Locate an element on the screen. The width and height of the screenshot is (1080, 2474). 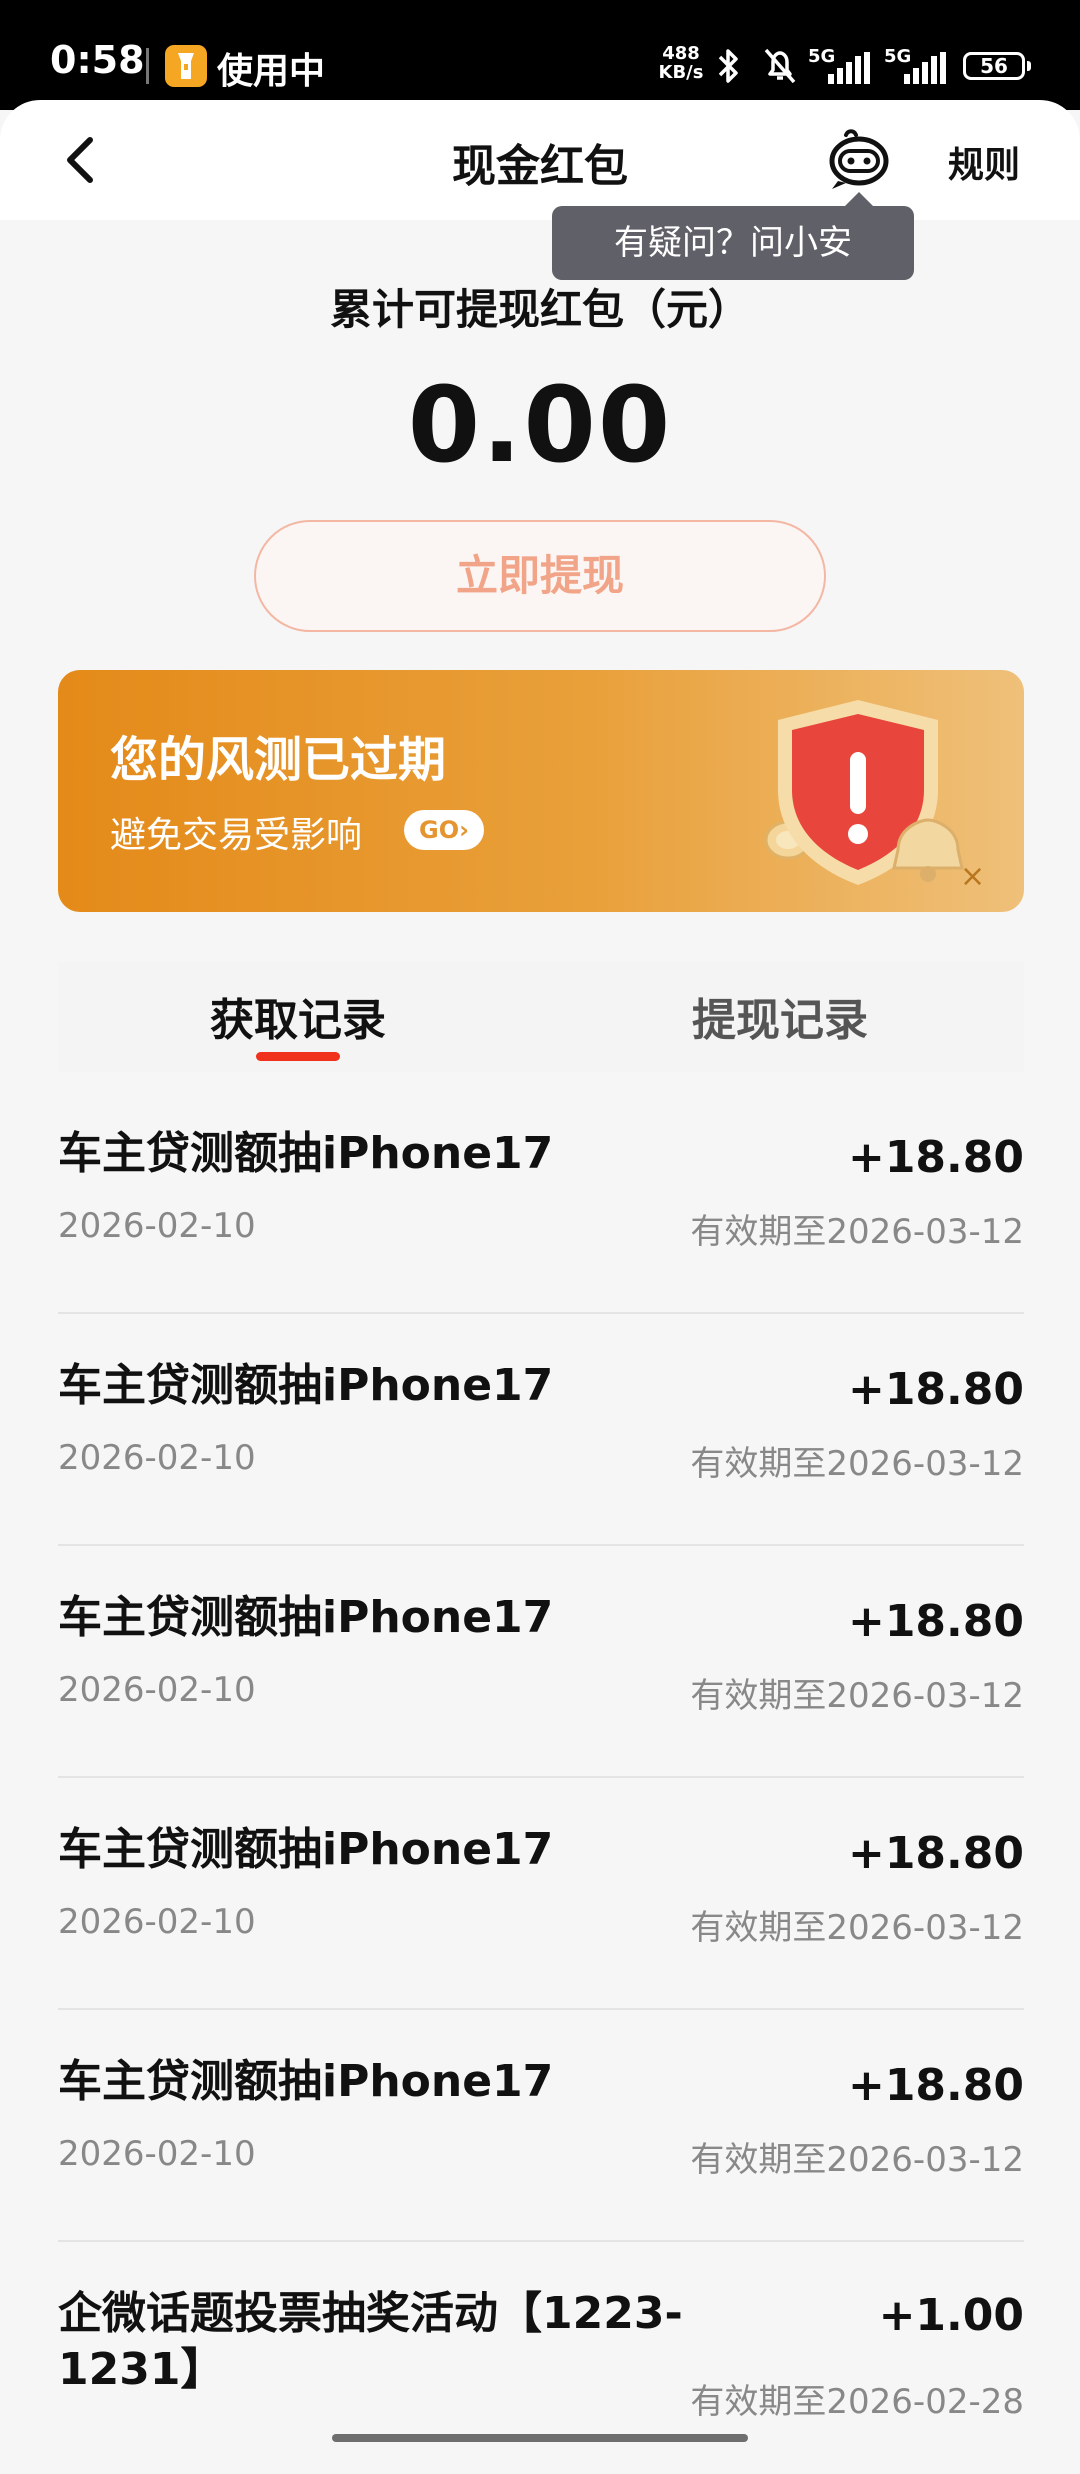
nav-bar: 现金红包 规则 is located at coordinates (540, 160).